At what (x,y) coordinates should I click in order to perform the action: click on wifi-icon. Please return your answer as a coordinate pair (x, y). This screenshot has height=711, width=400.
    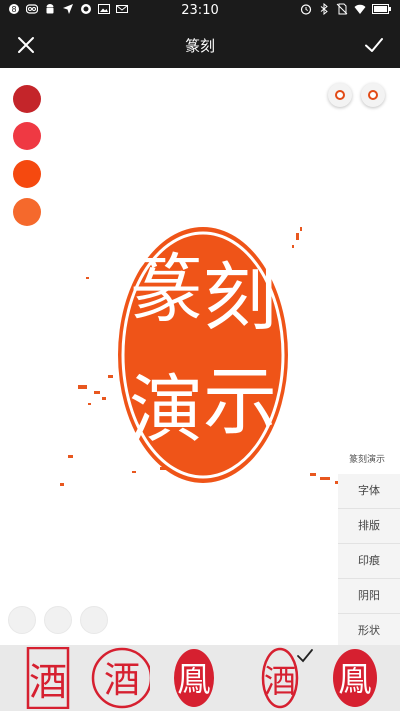
    Looking at the image, I should click on (360, 9).